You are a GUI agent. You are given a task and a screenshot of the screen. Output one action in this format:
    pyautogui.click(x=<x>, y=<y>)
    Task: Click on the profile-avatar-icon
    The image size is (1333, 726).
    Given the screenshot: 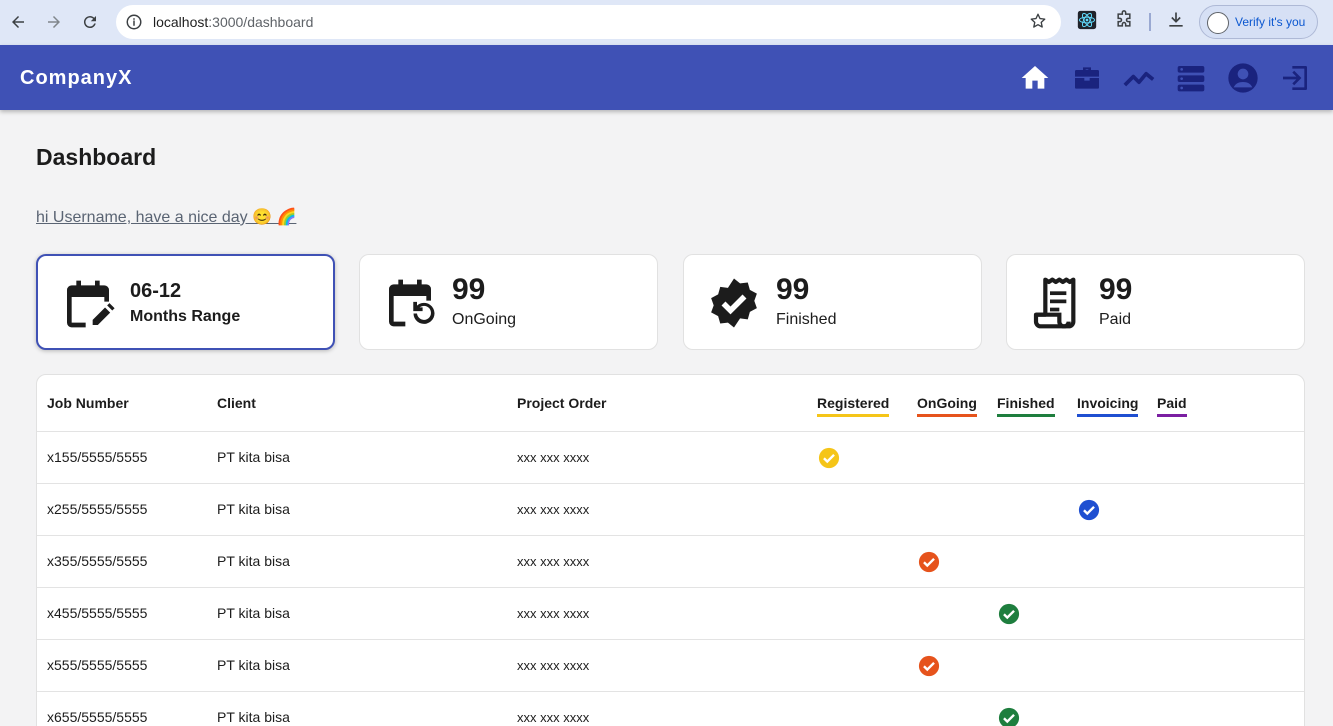 What is the action you would take?
    pyautogui.click(x=1218, y=23)
    